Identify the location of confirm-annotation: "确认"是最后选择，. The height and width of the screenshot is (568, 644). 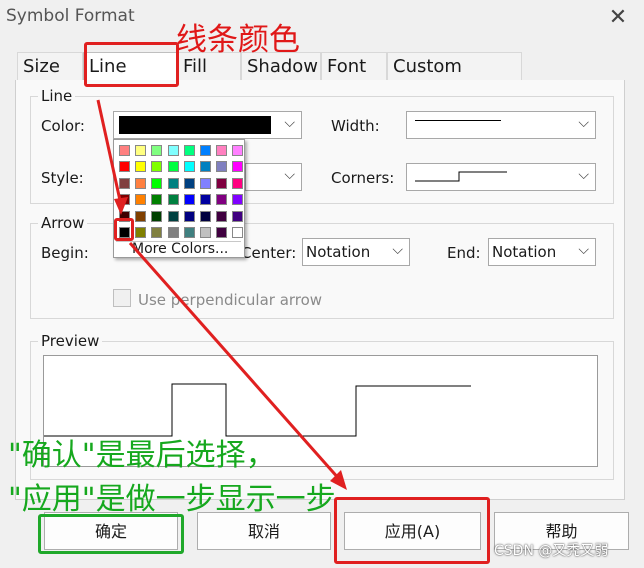
(142, 455).